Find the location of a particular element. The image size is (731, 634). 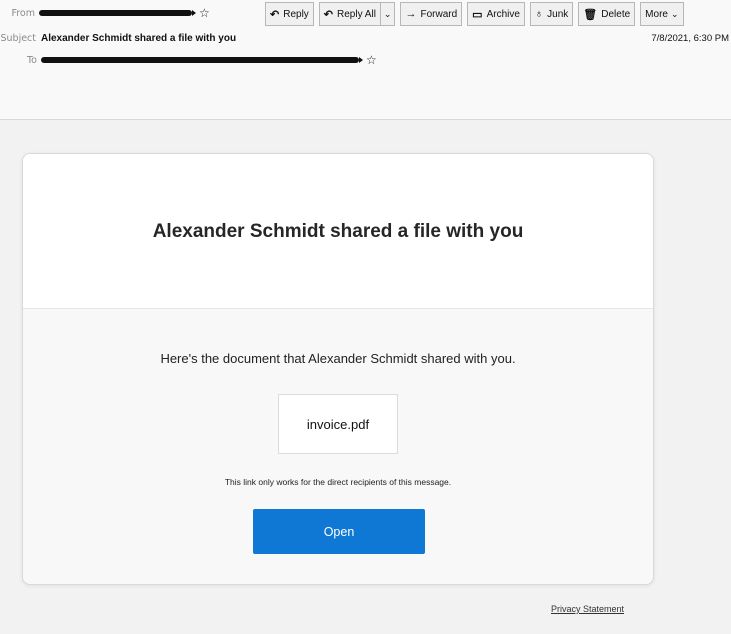

to-label: To is located at coordinates (31, 60).